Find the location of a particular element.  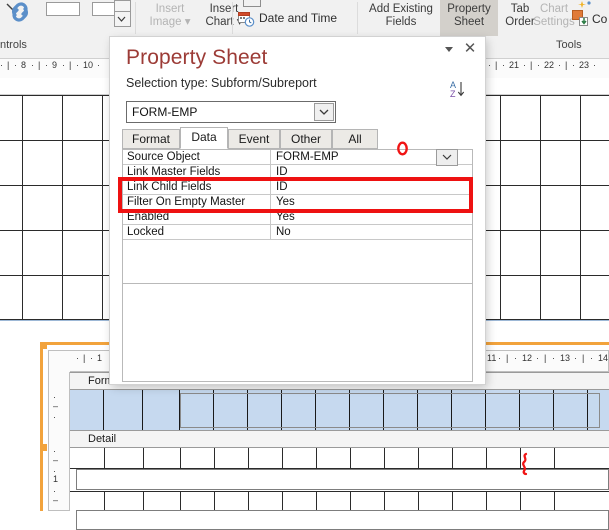

tab-all-label: All is located at coordinates (355, 139).